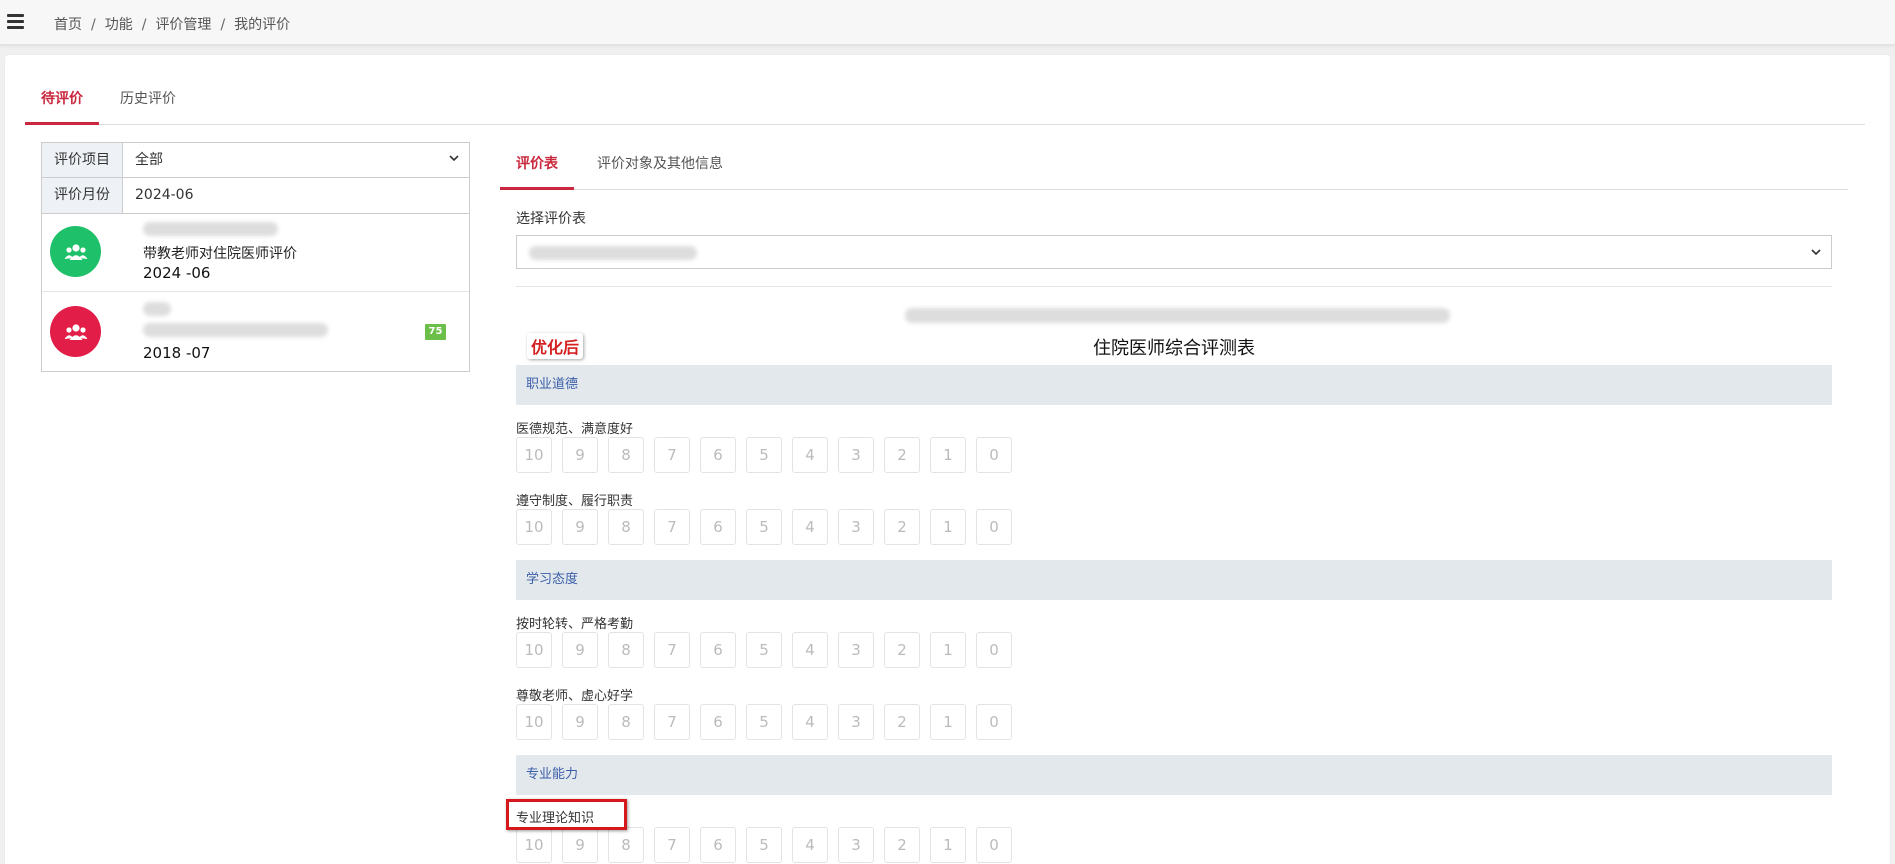 This screenshot has width=1895, height=864. What do you see at coordinates (1174, 385) in the screenshot?
I see `section-header: 职业道德` at bounding box center [1174, 385].